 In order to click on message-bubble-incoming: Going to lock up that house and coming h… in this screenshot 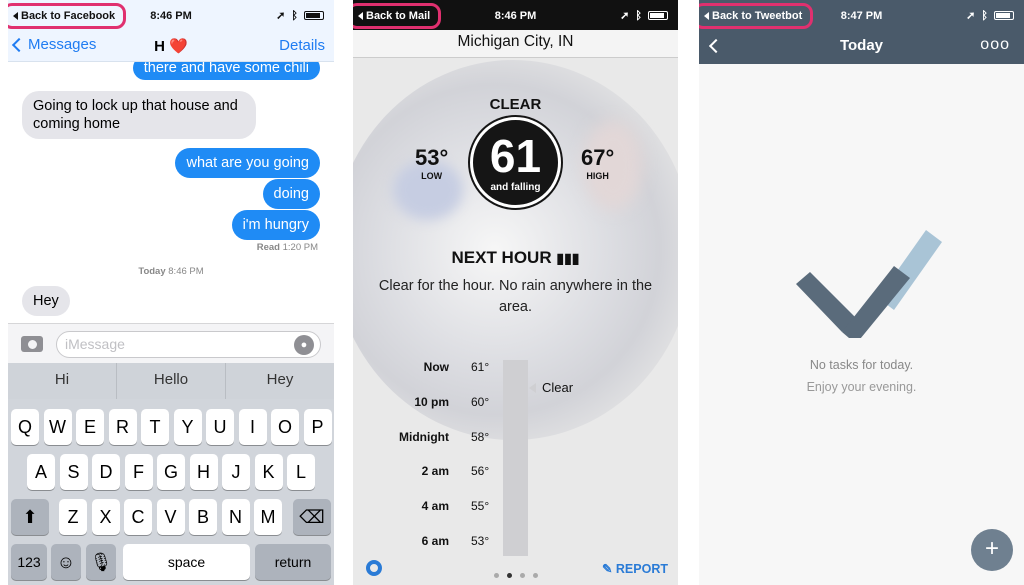, I will do `click(139, 115)`.